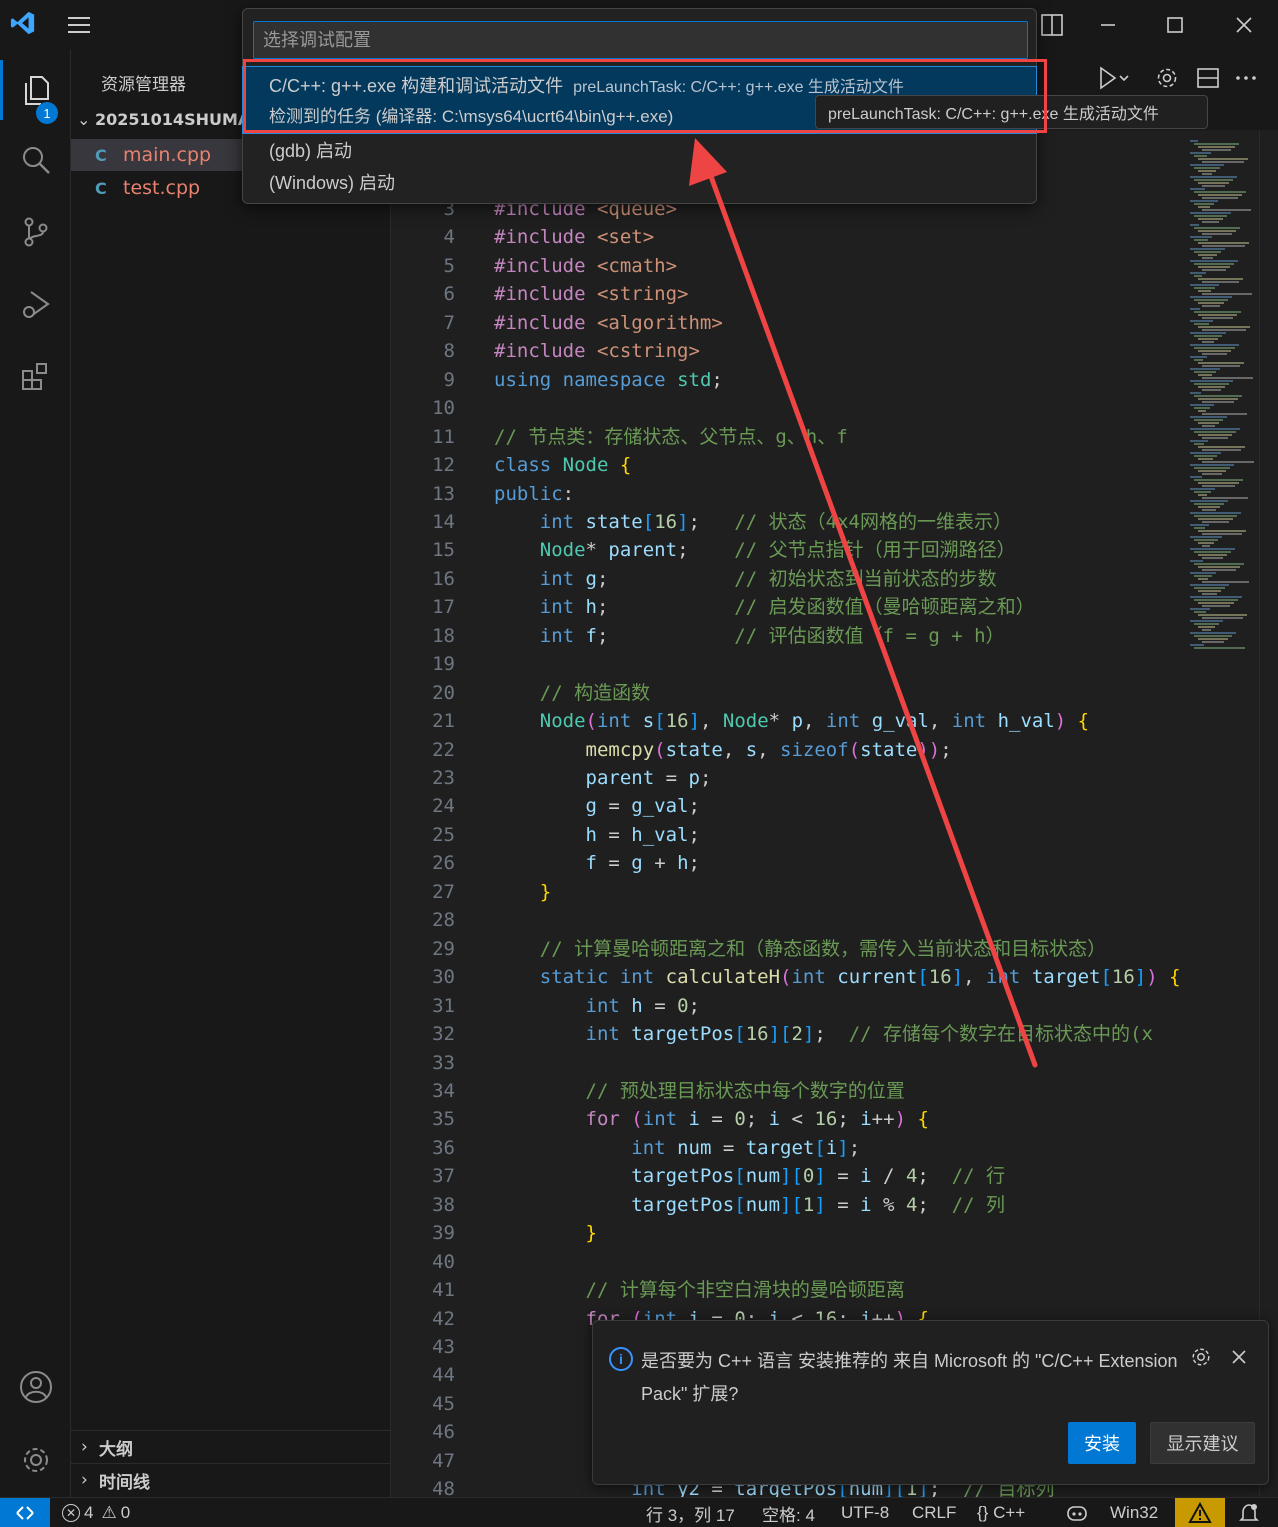 The image size is (1278, 1527). Describe the element at coordinates (1134, 1512) in the screenshot. I see `platform: Win32` at that location.